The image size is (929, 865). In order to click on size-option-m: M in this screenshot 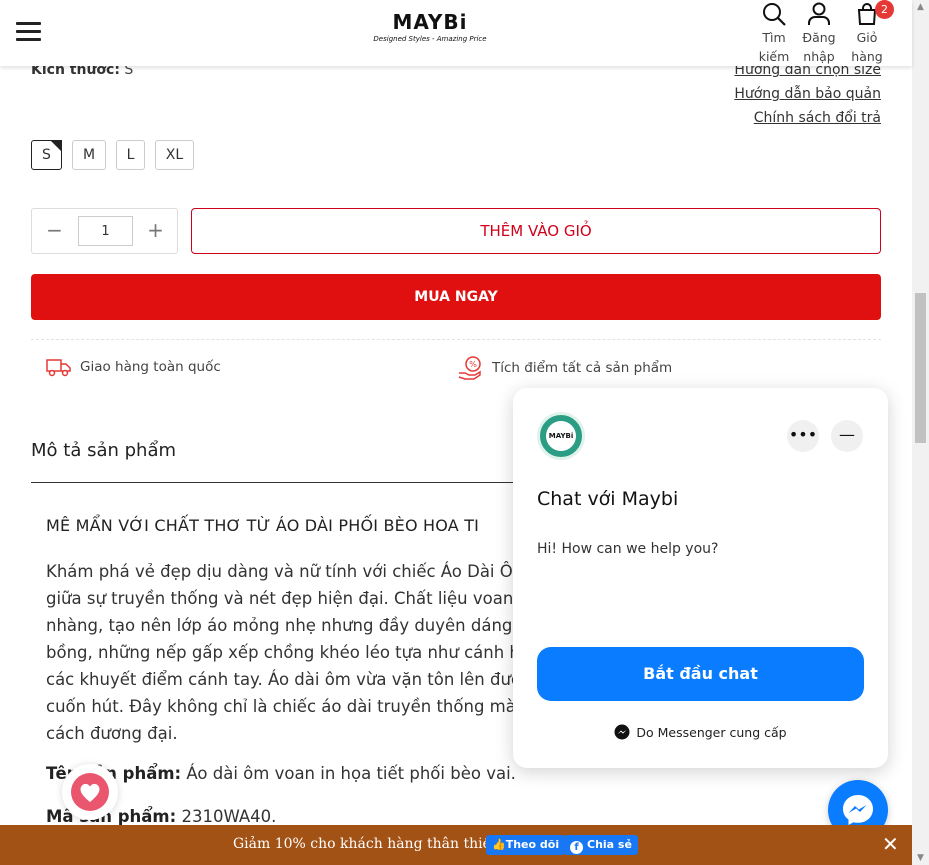, I will do `click(89, 155)`.